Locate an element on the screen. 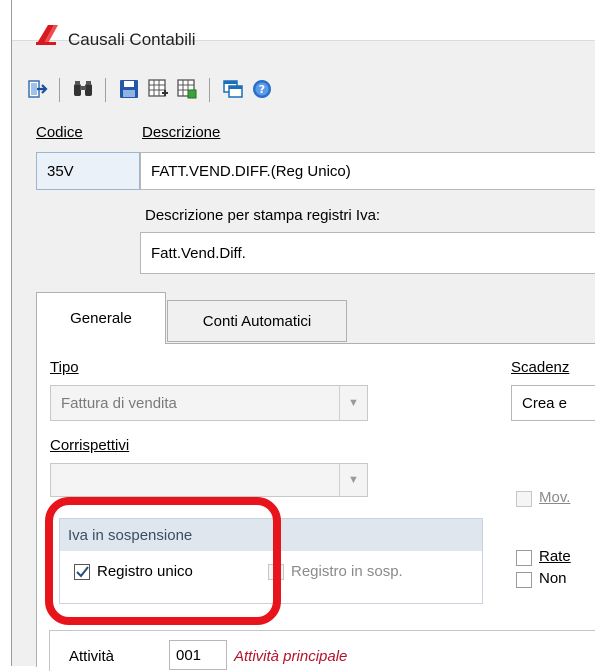 This screenshot has height=671, width=595. app-logo-icon is located at coordinates (47, 35).